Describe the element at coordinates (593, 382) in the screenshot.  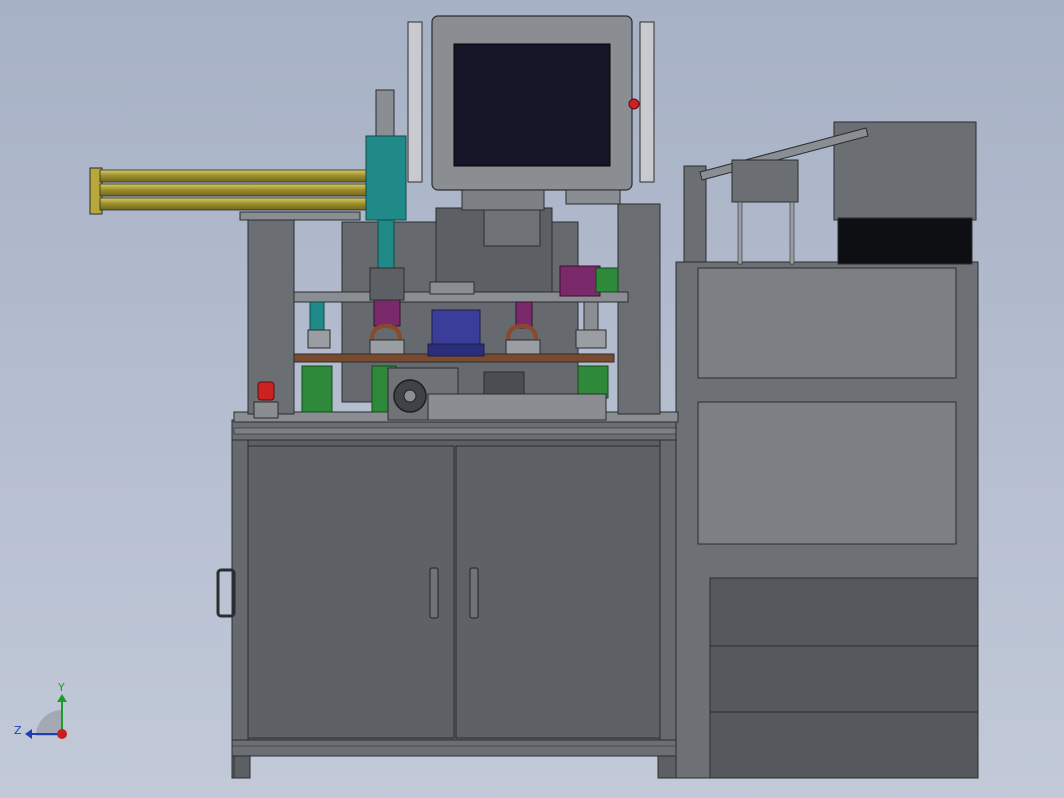
I see `green-cylinder-right` at that location.